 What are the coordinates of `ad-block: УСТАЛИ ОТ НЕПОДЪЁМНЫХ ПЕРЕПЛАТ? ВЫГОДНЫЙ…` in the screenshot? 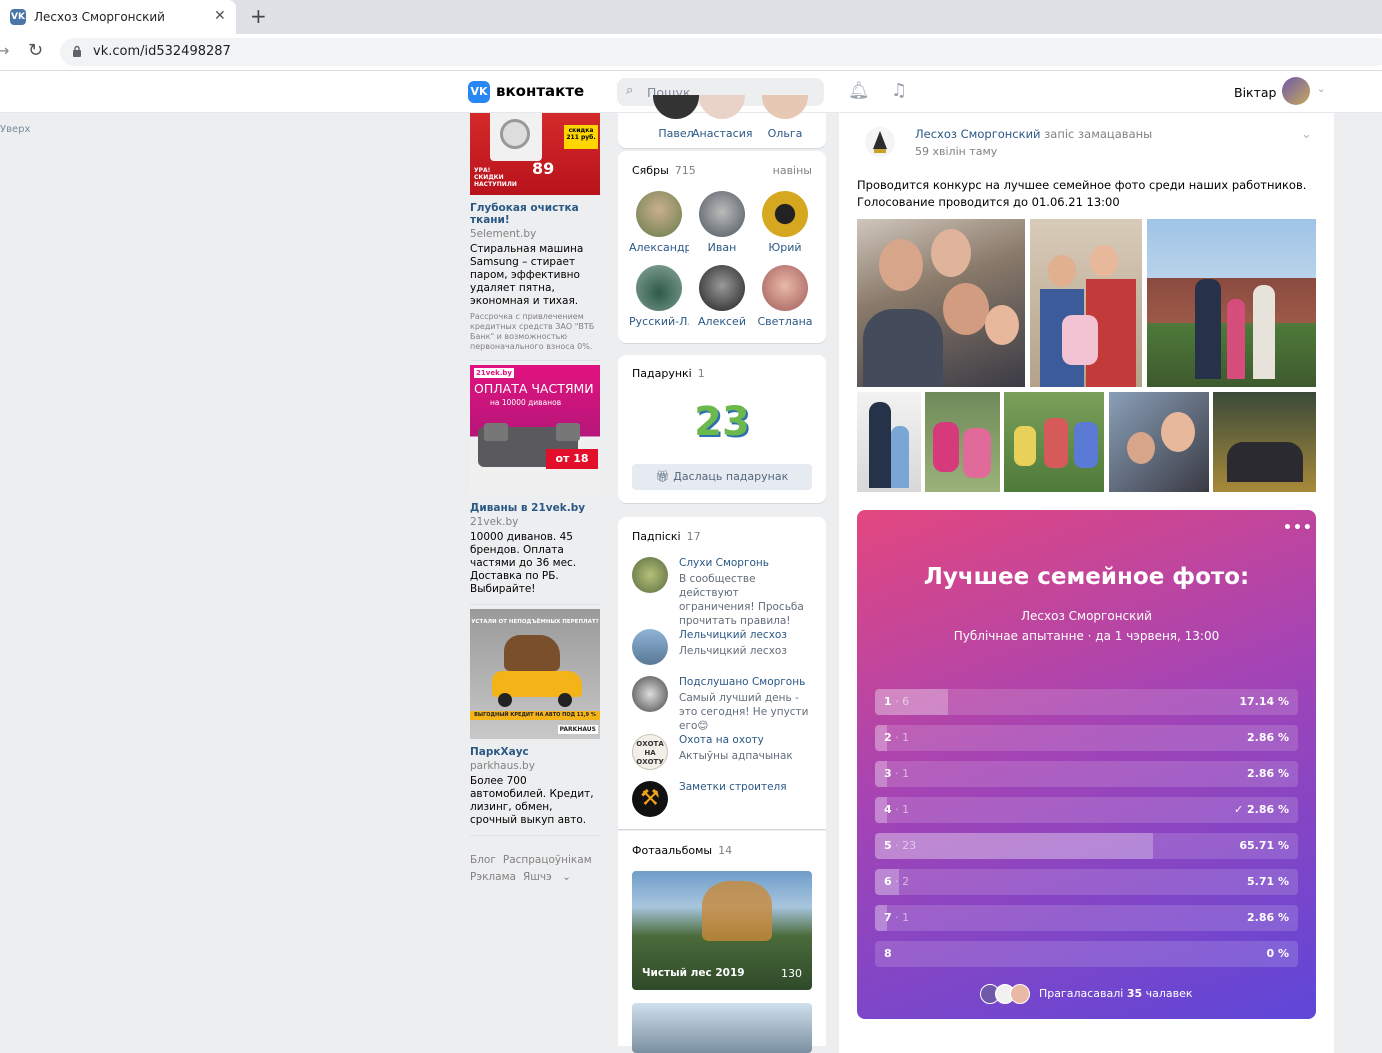 It's located at (535, 722).